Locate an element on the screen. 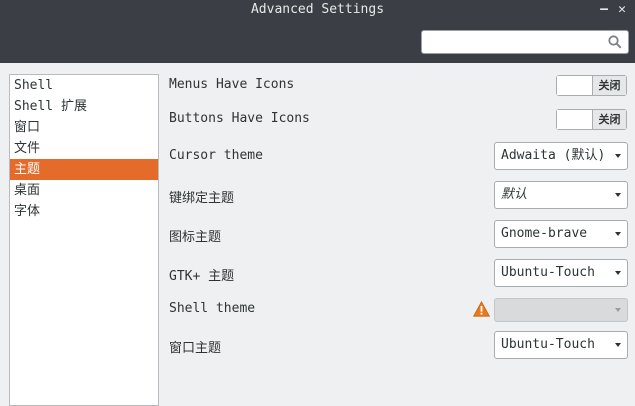  dropdown-value: Adwaita (默认) is located at coordinates (553, 155).